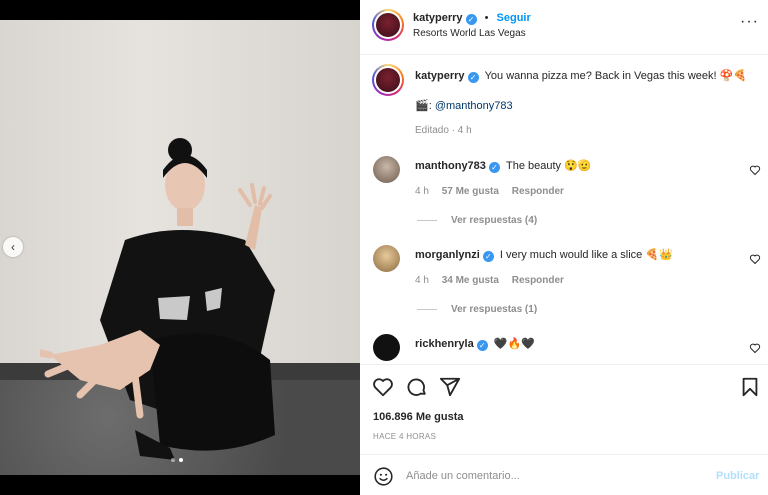 The image size is (768, 495). Describe the element at coordinates (586, 255) in the screenshot. I see `comment-text: I very much would like a slice 🍕👑` at that location.